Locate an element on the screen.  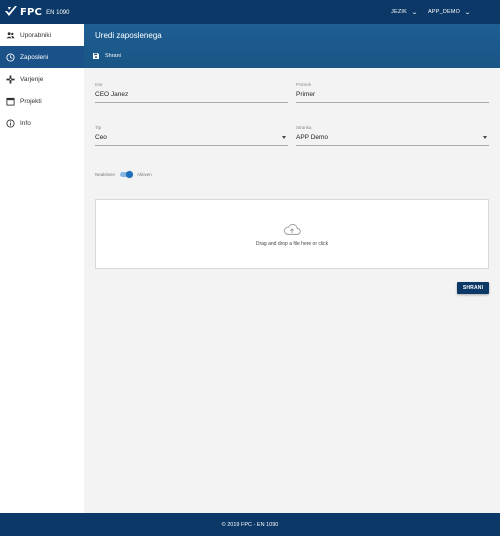
clock-icon is located at coordinates (10, 57).